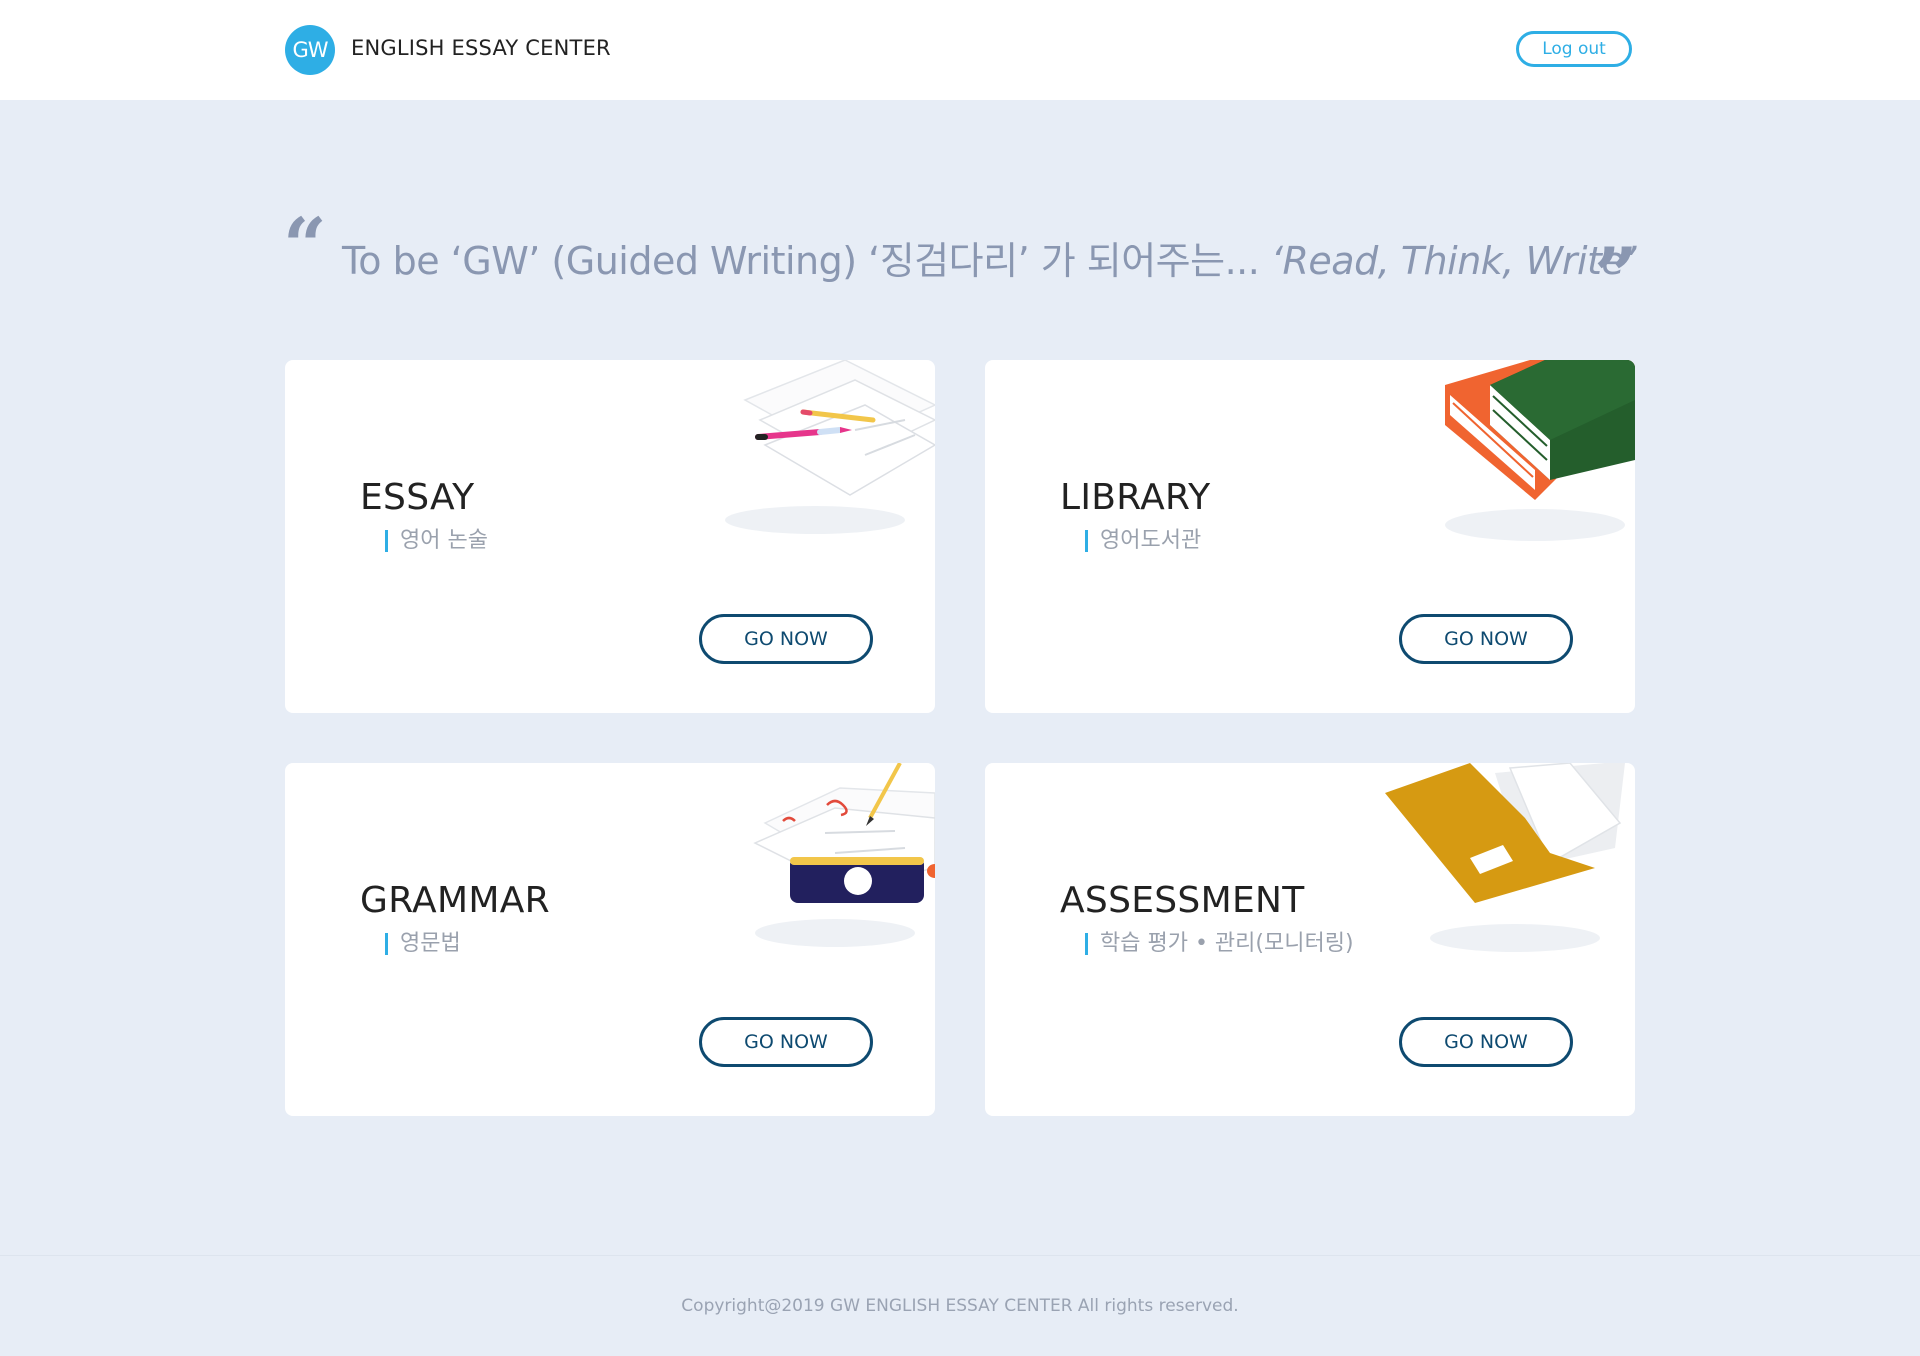  Describe the element at coordinates (960, 50) in the screenshot. I see `top-header: GW ENGLISH ESSAY CENTER Log out` at that location.